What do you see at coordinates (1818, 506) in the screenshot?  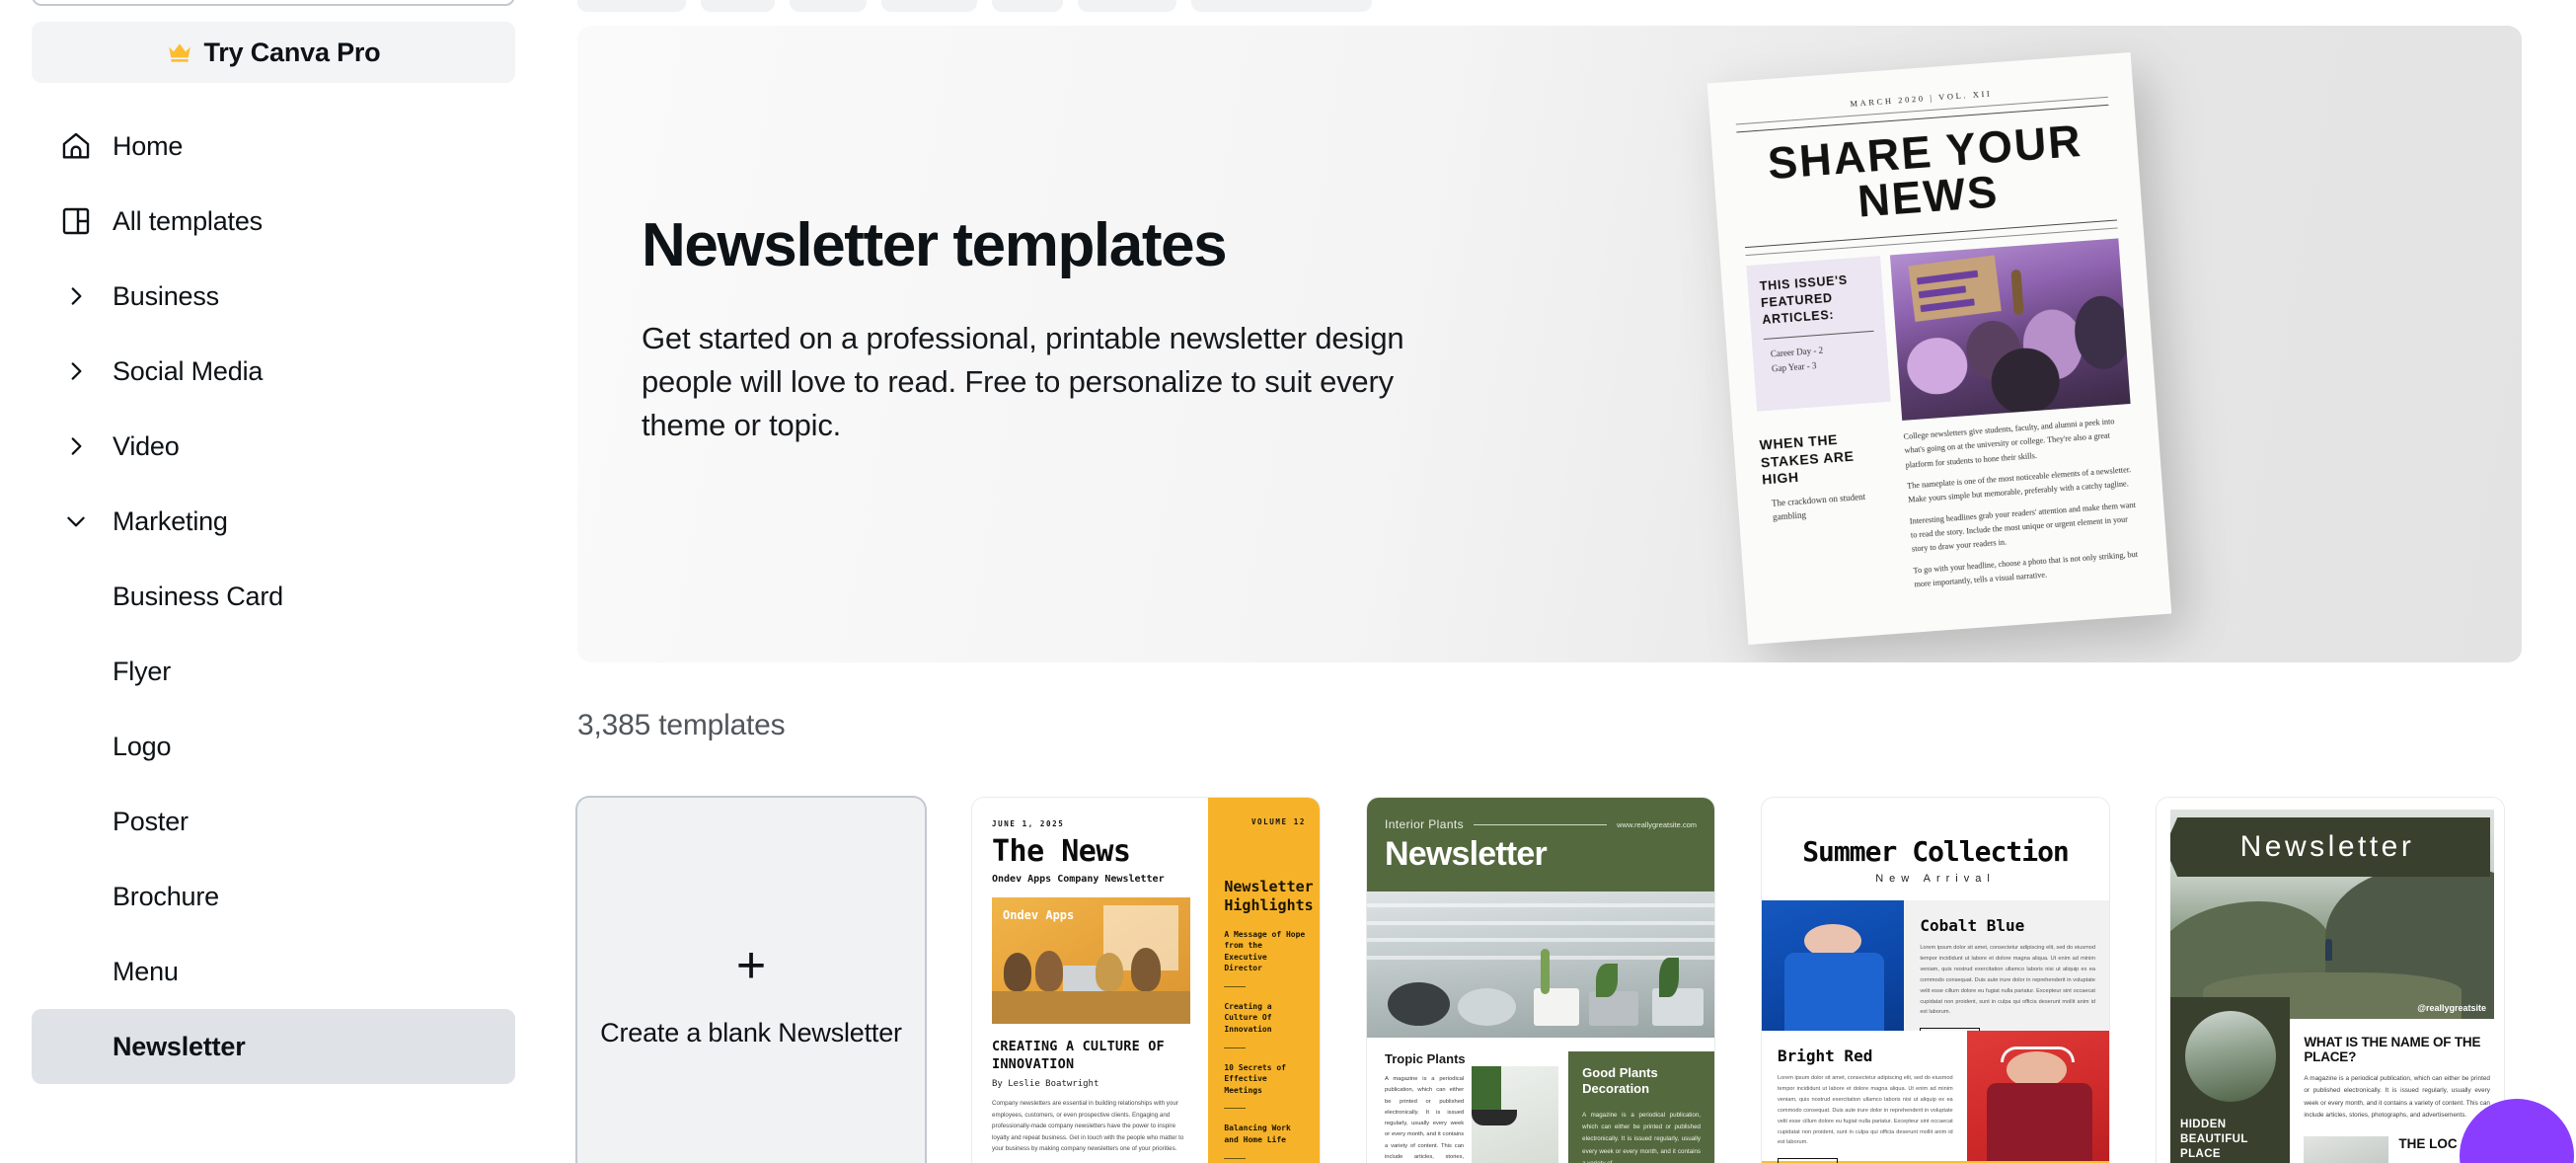 I see `preview-sub-caption: The crackdown on student gambling` at bounding box center [1818, 506].